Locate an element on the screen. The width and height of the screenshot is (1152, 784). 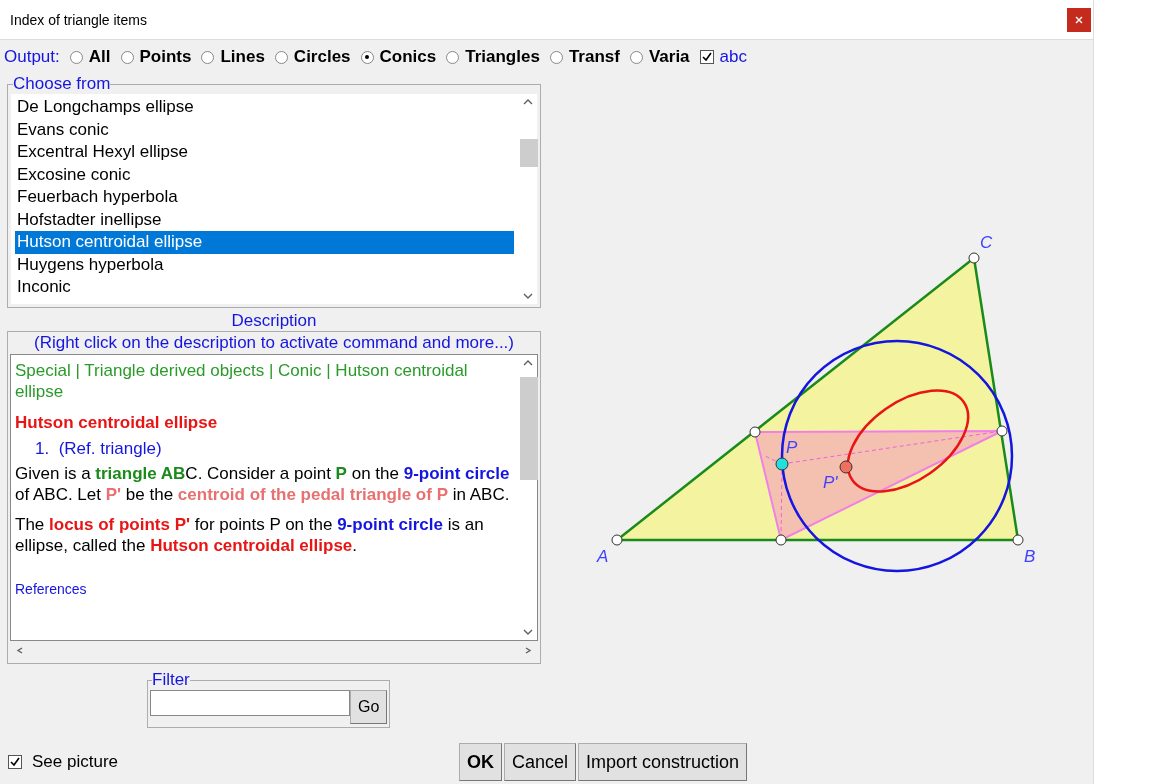
description-hint: (Right click on the description to activate command and more...) is located at coordinates (274, 343).